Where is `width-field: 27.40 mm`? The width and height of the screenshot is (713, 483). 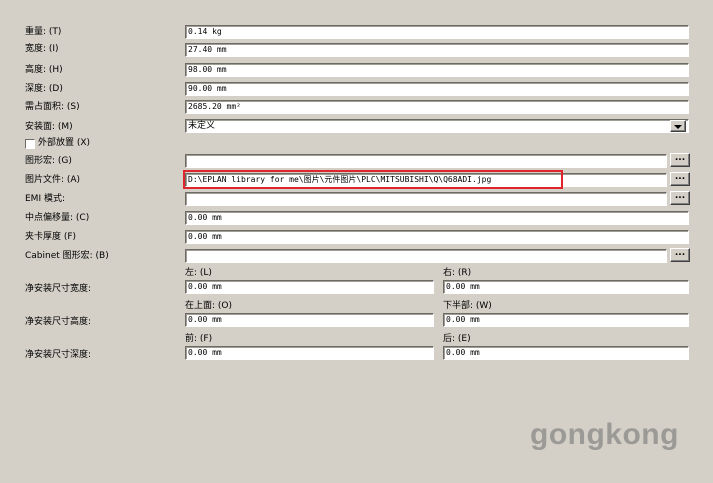
width-field: 27.40 mm is located at coordinates (437, 50).